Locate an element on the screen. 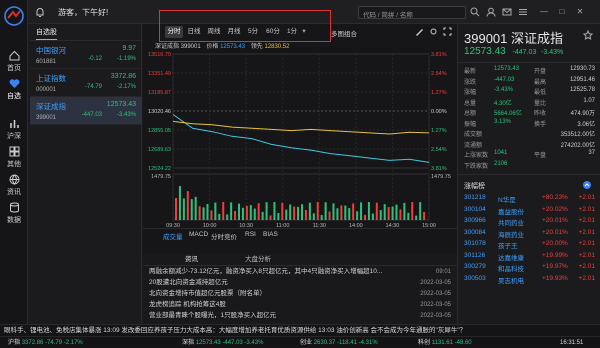  watchlist-item-selected: 深证成指 399001 12573.43 -447.03 -3.43% is located at coordinates (86, 111).